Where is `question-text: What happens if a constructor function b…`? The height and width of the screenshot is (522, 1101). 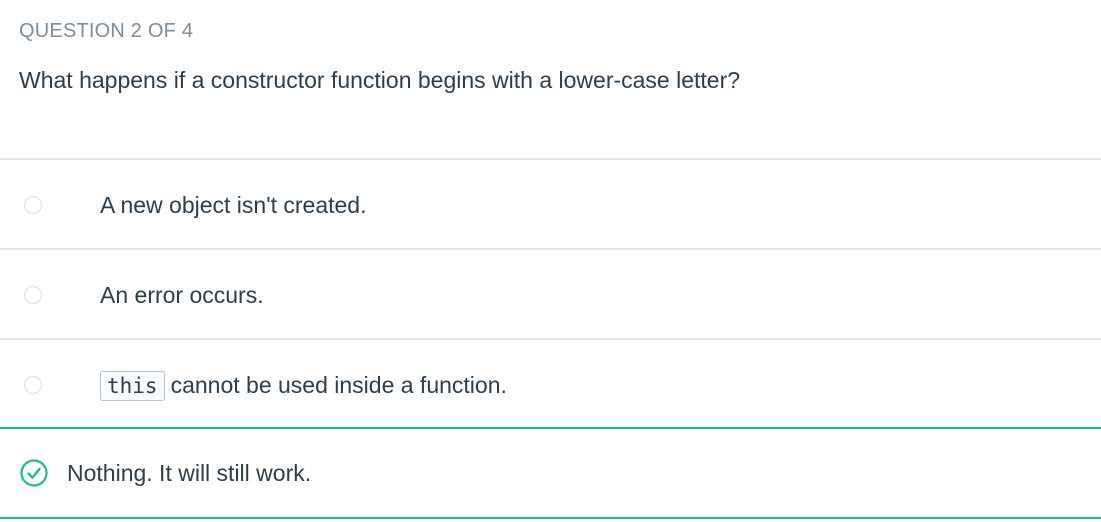 question-text: What happens if a constructor function b… is located at coordinates (380, 80).